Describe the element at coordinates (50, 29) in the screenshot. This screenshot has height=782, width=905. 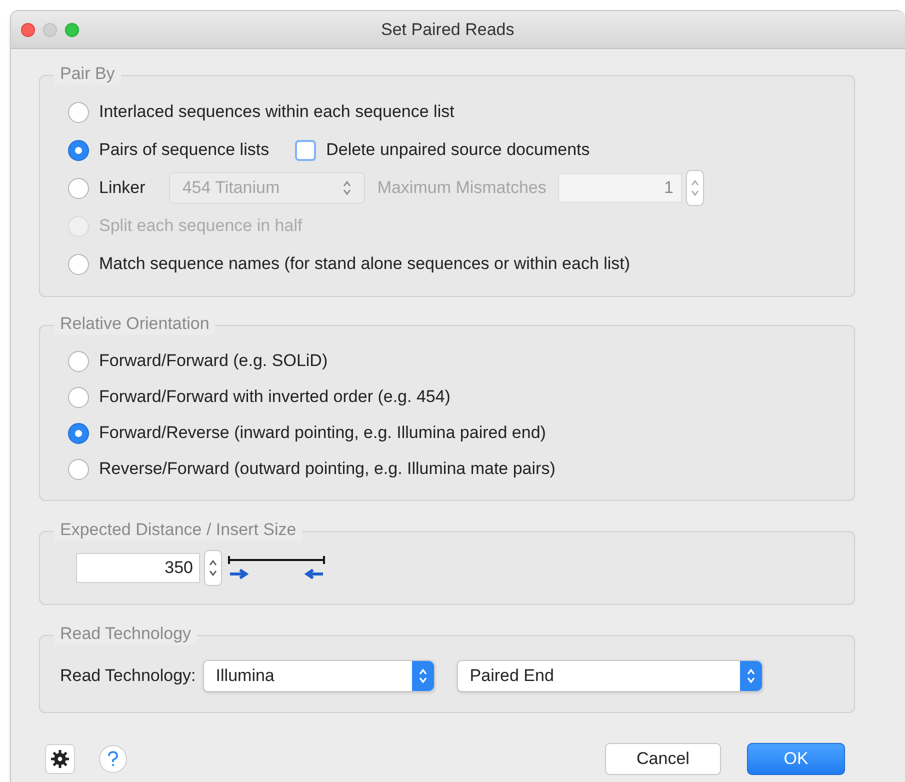
I see `minimize-button` at that location.